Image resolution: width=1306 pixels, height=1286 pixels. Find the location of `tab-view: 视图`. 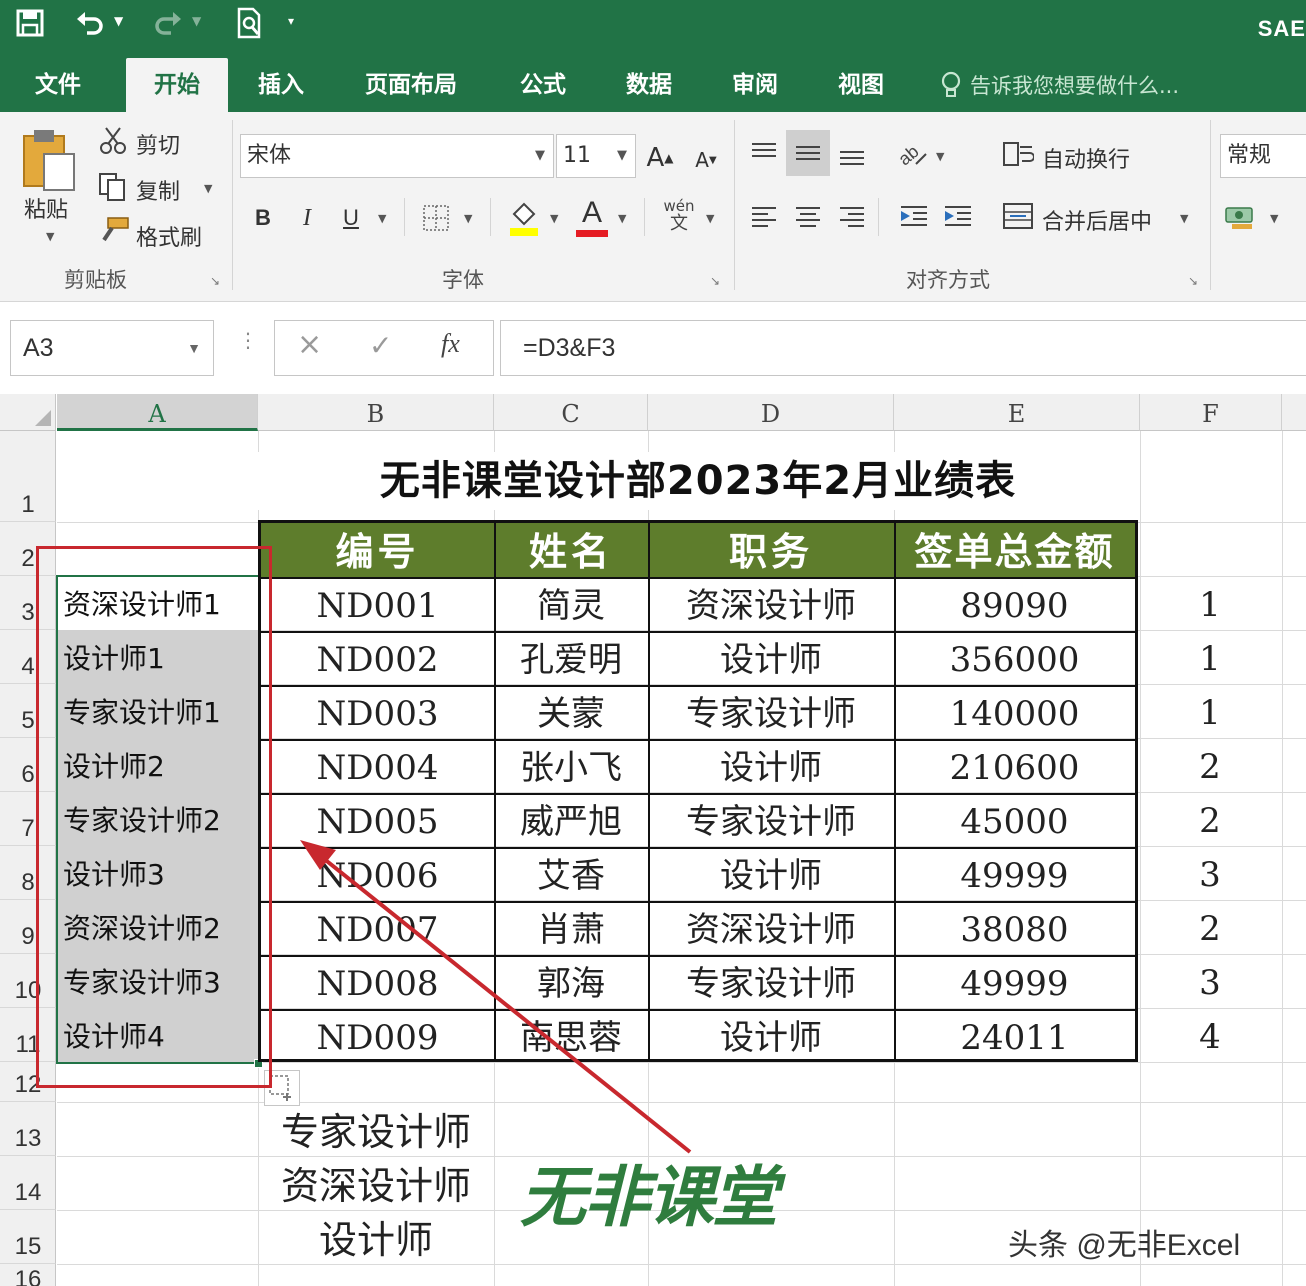

tab-view: 视图 is located at coordinates (861, 85).